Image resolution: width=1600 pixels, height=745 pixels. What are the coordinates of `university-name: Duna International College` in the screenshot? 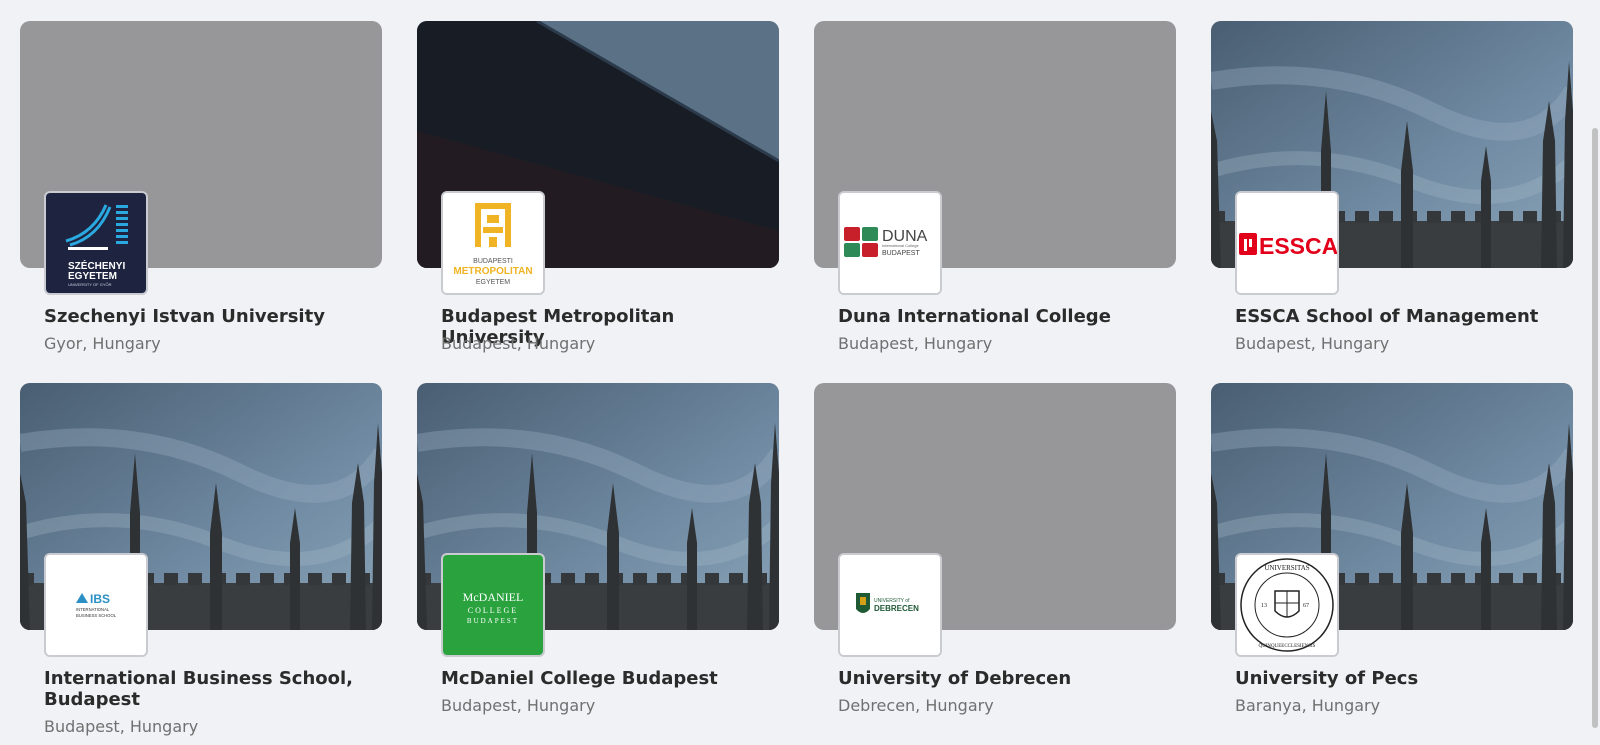 It's located at (1003, 316).